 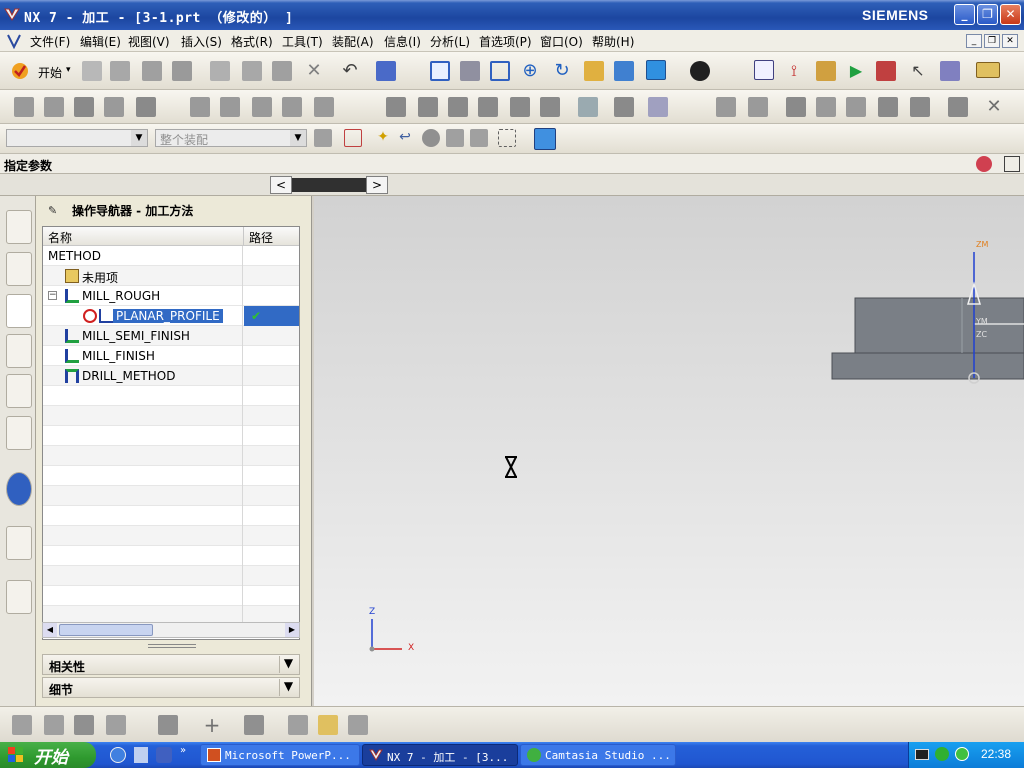 What do you see at coordinates (358, 725) in the screenshot?
I see `bottom-tool-10-icon` at bounding box center [358, 725].